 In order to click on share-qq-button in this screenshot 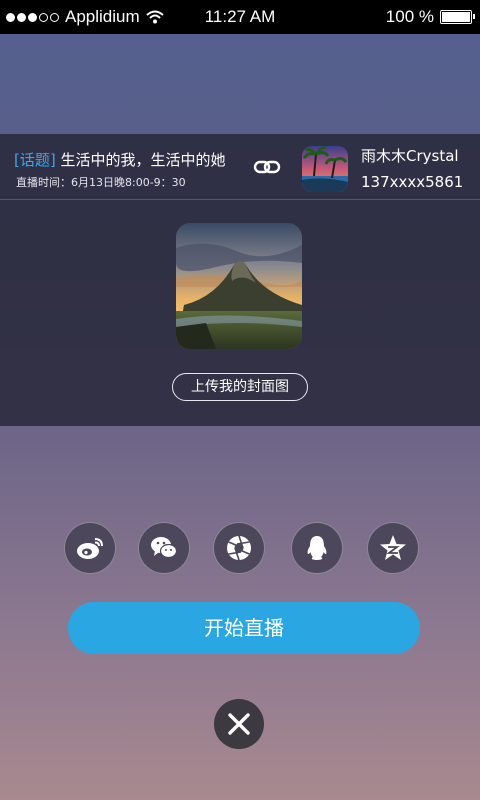, I will do `click(317, 548)`.